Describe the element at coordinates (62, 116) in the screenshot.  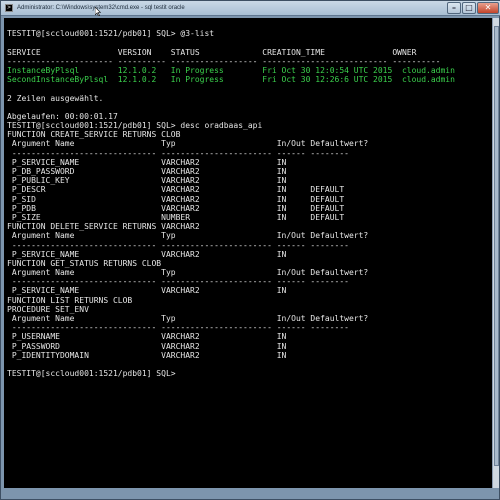
I see `console-line: Abgelaufen: 00:00:01.17` at that location.